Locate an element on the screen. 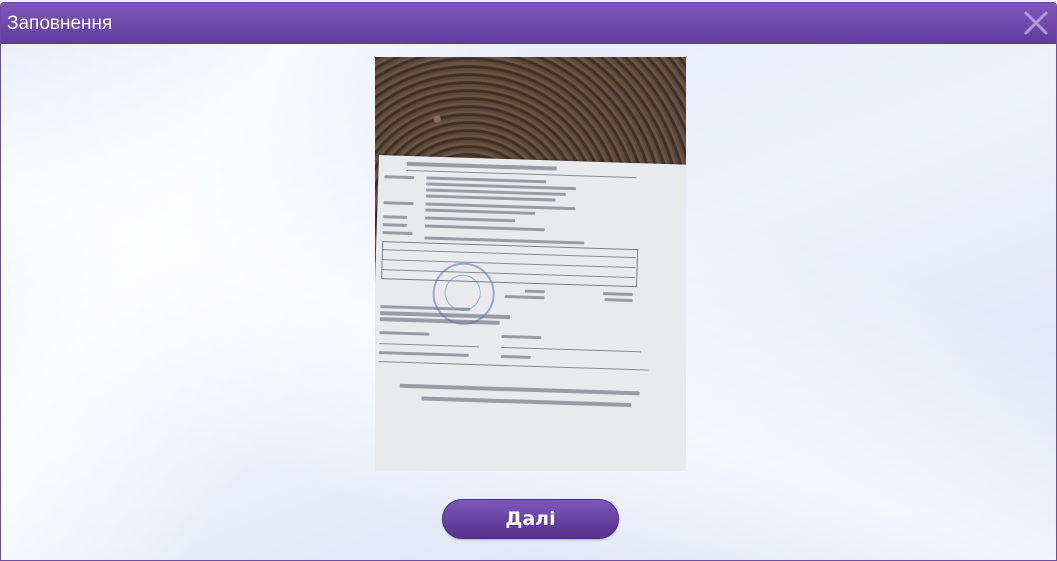 The height and width of the screenshot is (561, 1057). dialog-titlebar: Заповнення is located at coordinates (528, 23).